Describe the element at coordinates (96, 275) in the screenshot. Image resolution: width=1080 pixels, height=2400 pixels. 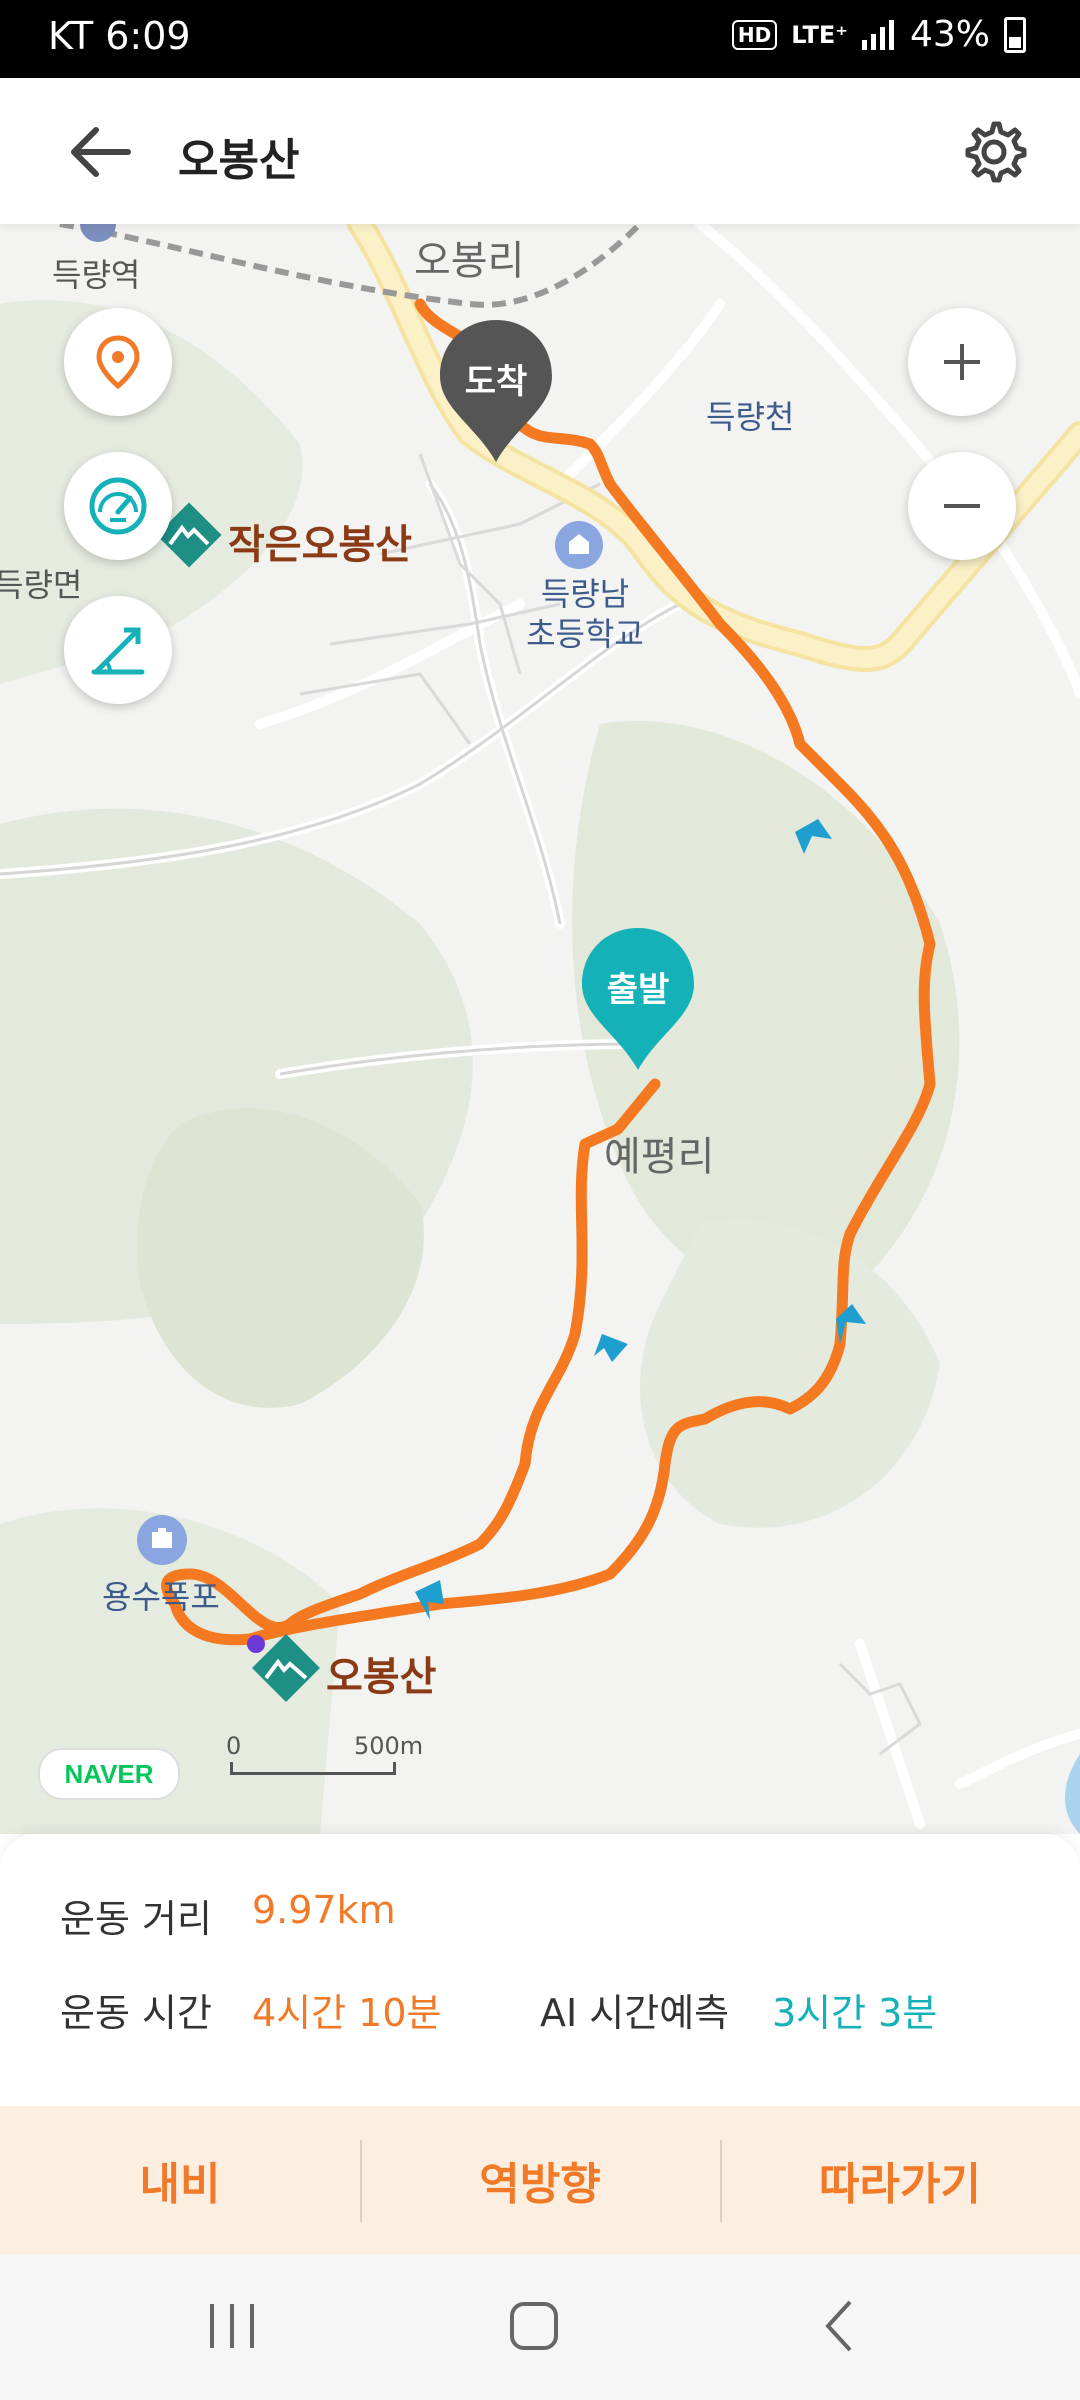
I see `label-station: 득량역` at that location.